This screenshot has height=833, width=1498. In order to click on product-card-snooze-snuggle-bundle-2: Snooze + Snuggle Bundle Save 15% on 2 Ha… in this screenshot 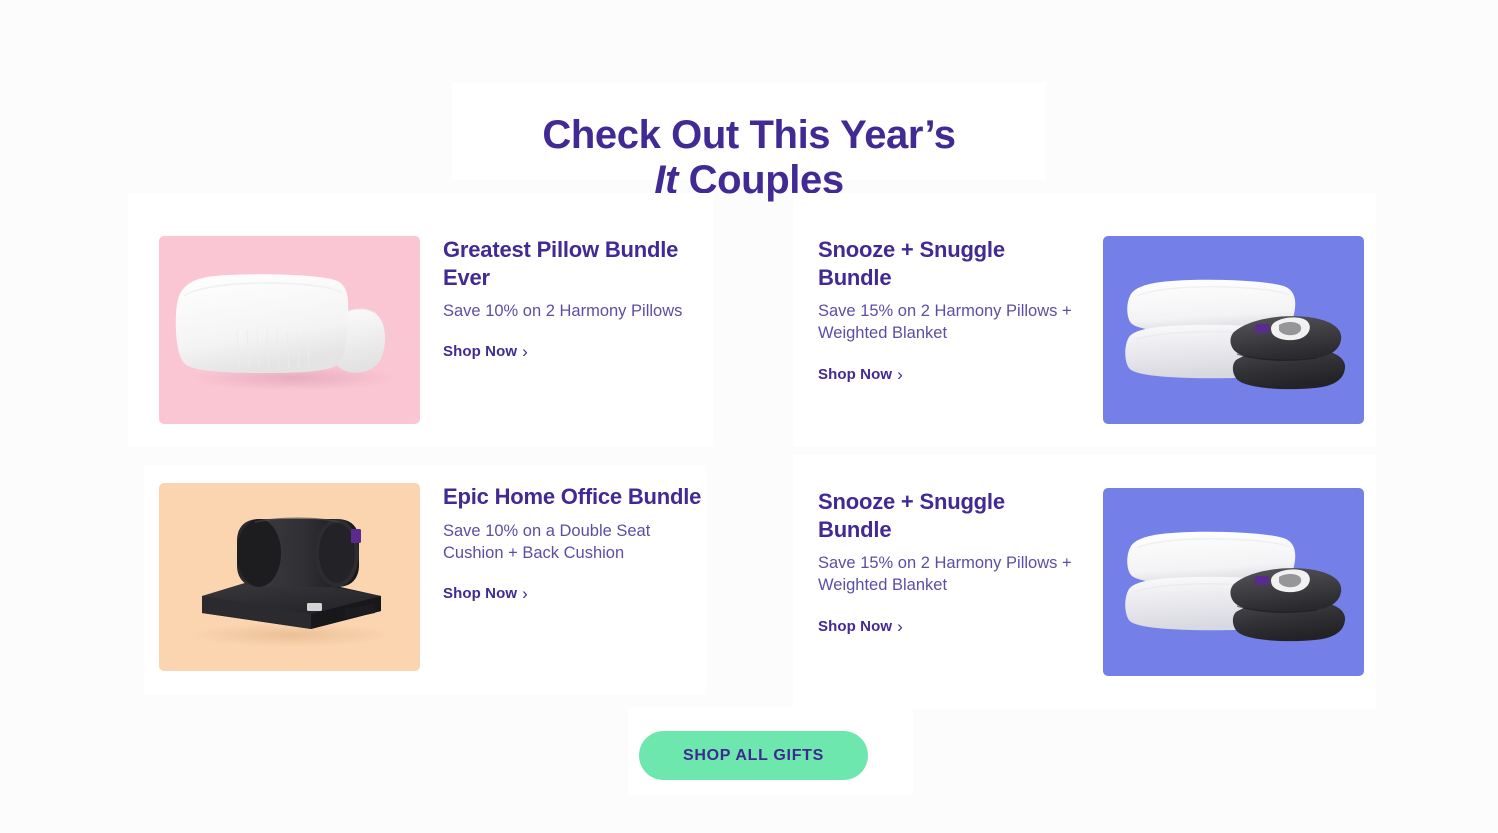, I will do `click(1091, 582)`.